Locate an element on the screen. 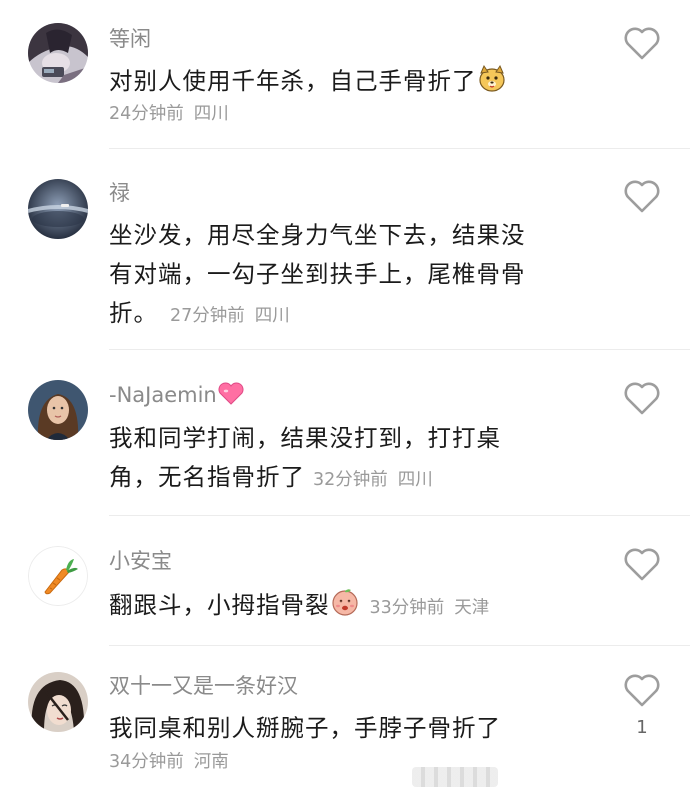 This screenshot has width=690, height=798. comment-text-line: 坐沙发，用尽全身力气坐下去，结果没 is located at coordinates (317, 235).